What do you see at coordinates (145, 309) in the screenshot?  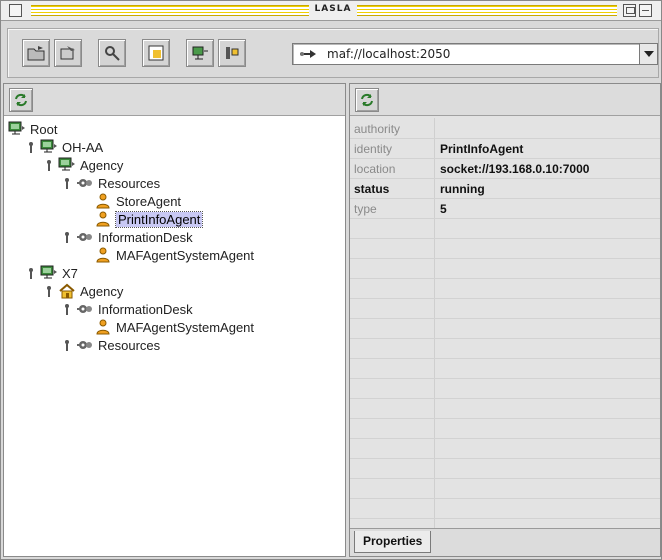 I see `tree-node-label: InformationDesk` at bounding box center [145, 309].